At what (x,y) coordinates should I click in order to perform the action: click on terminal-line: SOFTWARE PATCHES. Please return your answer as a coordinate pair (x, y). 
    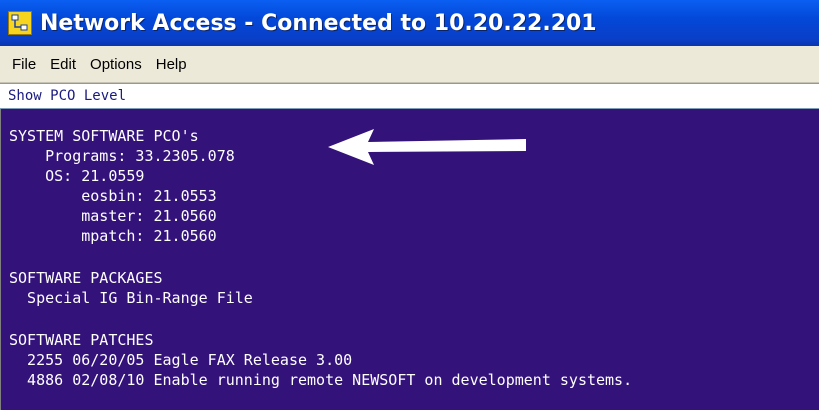
    Looking at the image, I should click on (81, 340).